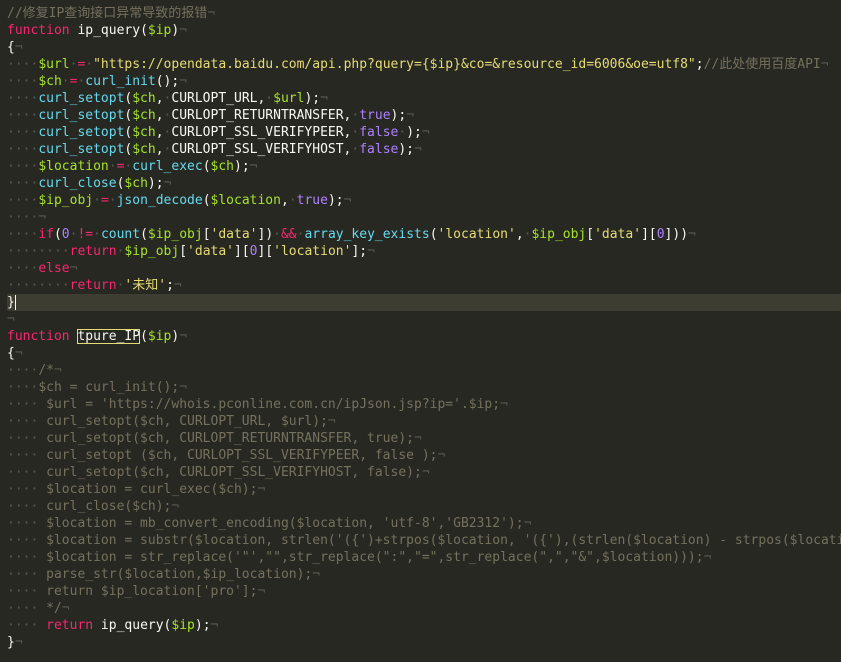 The height and width of the screenshot is (662, 841). What do you see at coordinates (424, 285) in the screenshot?
I see `code-line: ········return·'未知';¬` at bounding box center [424, 285].